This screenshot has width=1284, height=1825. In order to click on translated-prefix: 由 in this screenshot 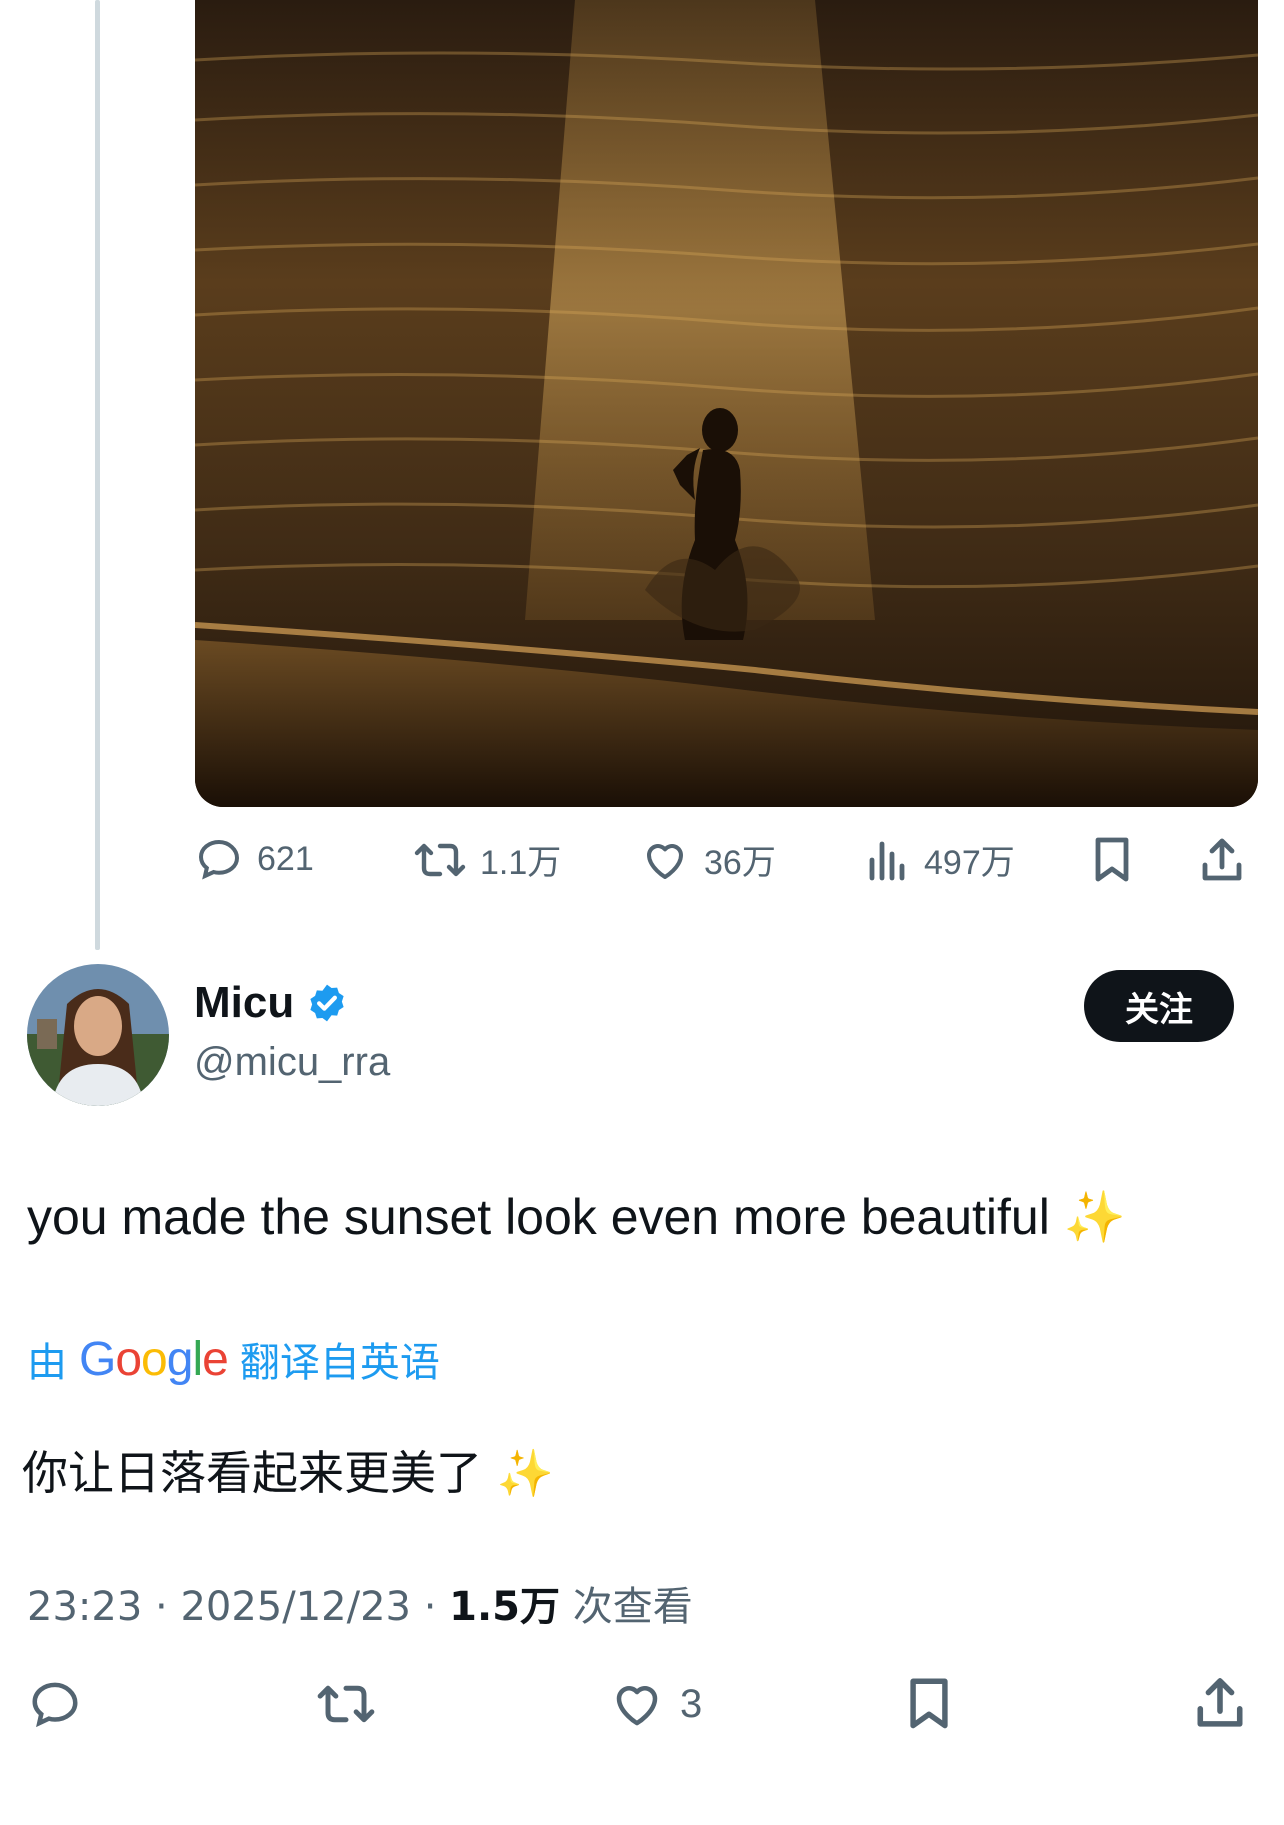, I will do `click(47, 1363)`.